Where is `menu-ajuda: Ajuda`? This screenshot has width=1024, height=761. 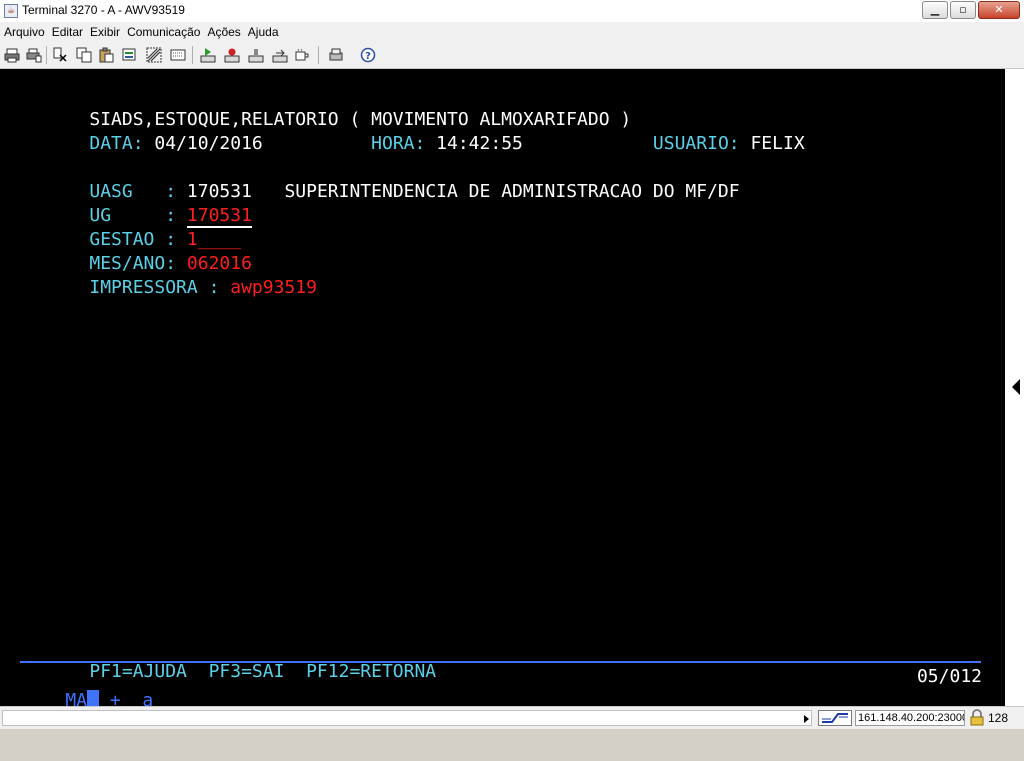
menu-ajuda: Ajuda is located at coordinates (263, 32).